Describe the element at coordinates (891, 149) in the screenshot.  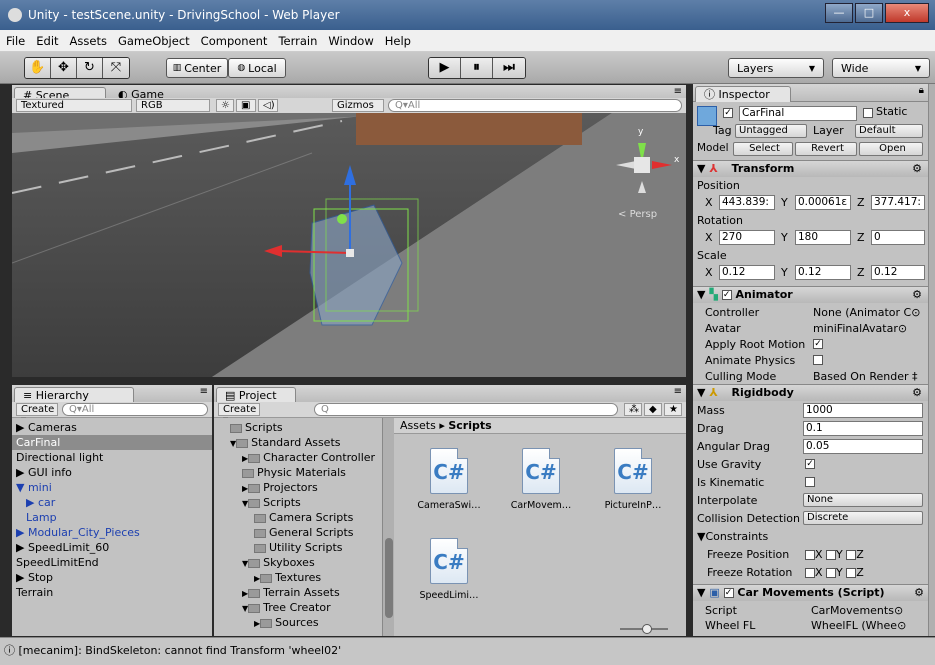
I see `model-open-button: Open` at that location.